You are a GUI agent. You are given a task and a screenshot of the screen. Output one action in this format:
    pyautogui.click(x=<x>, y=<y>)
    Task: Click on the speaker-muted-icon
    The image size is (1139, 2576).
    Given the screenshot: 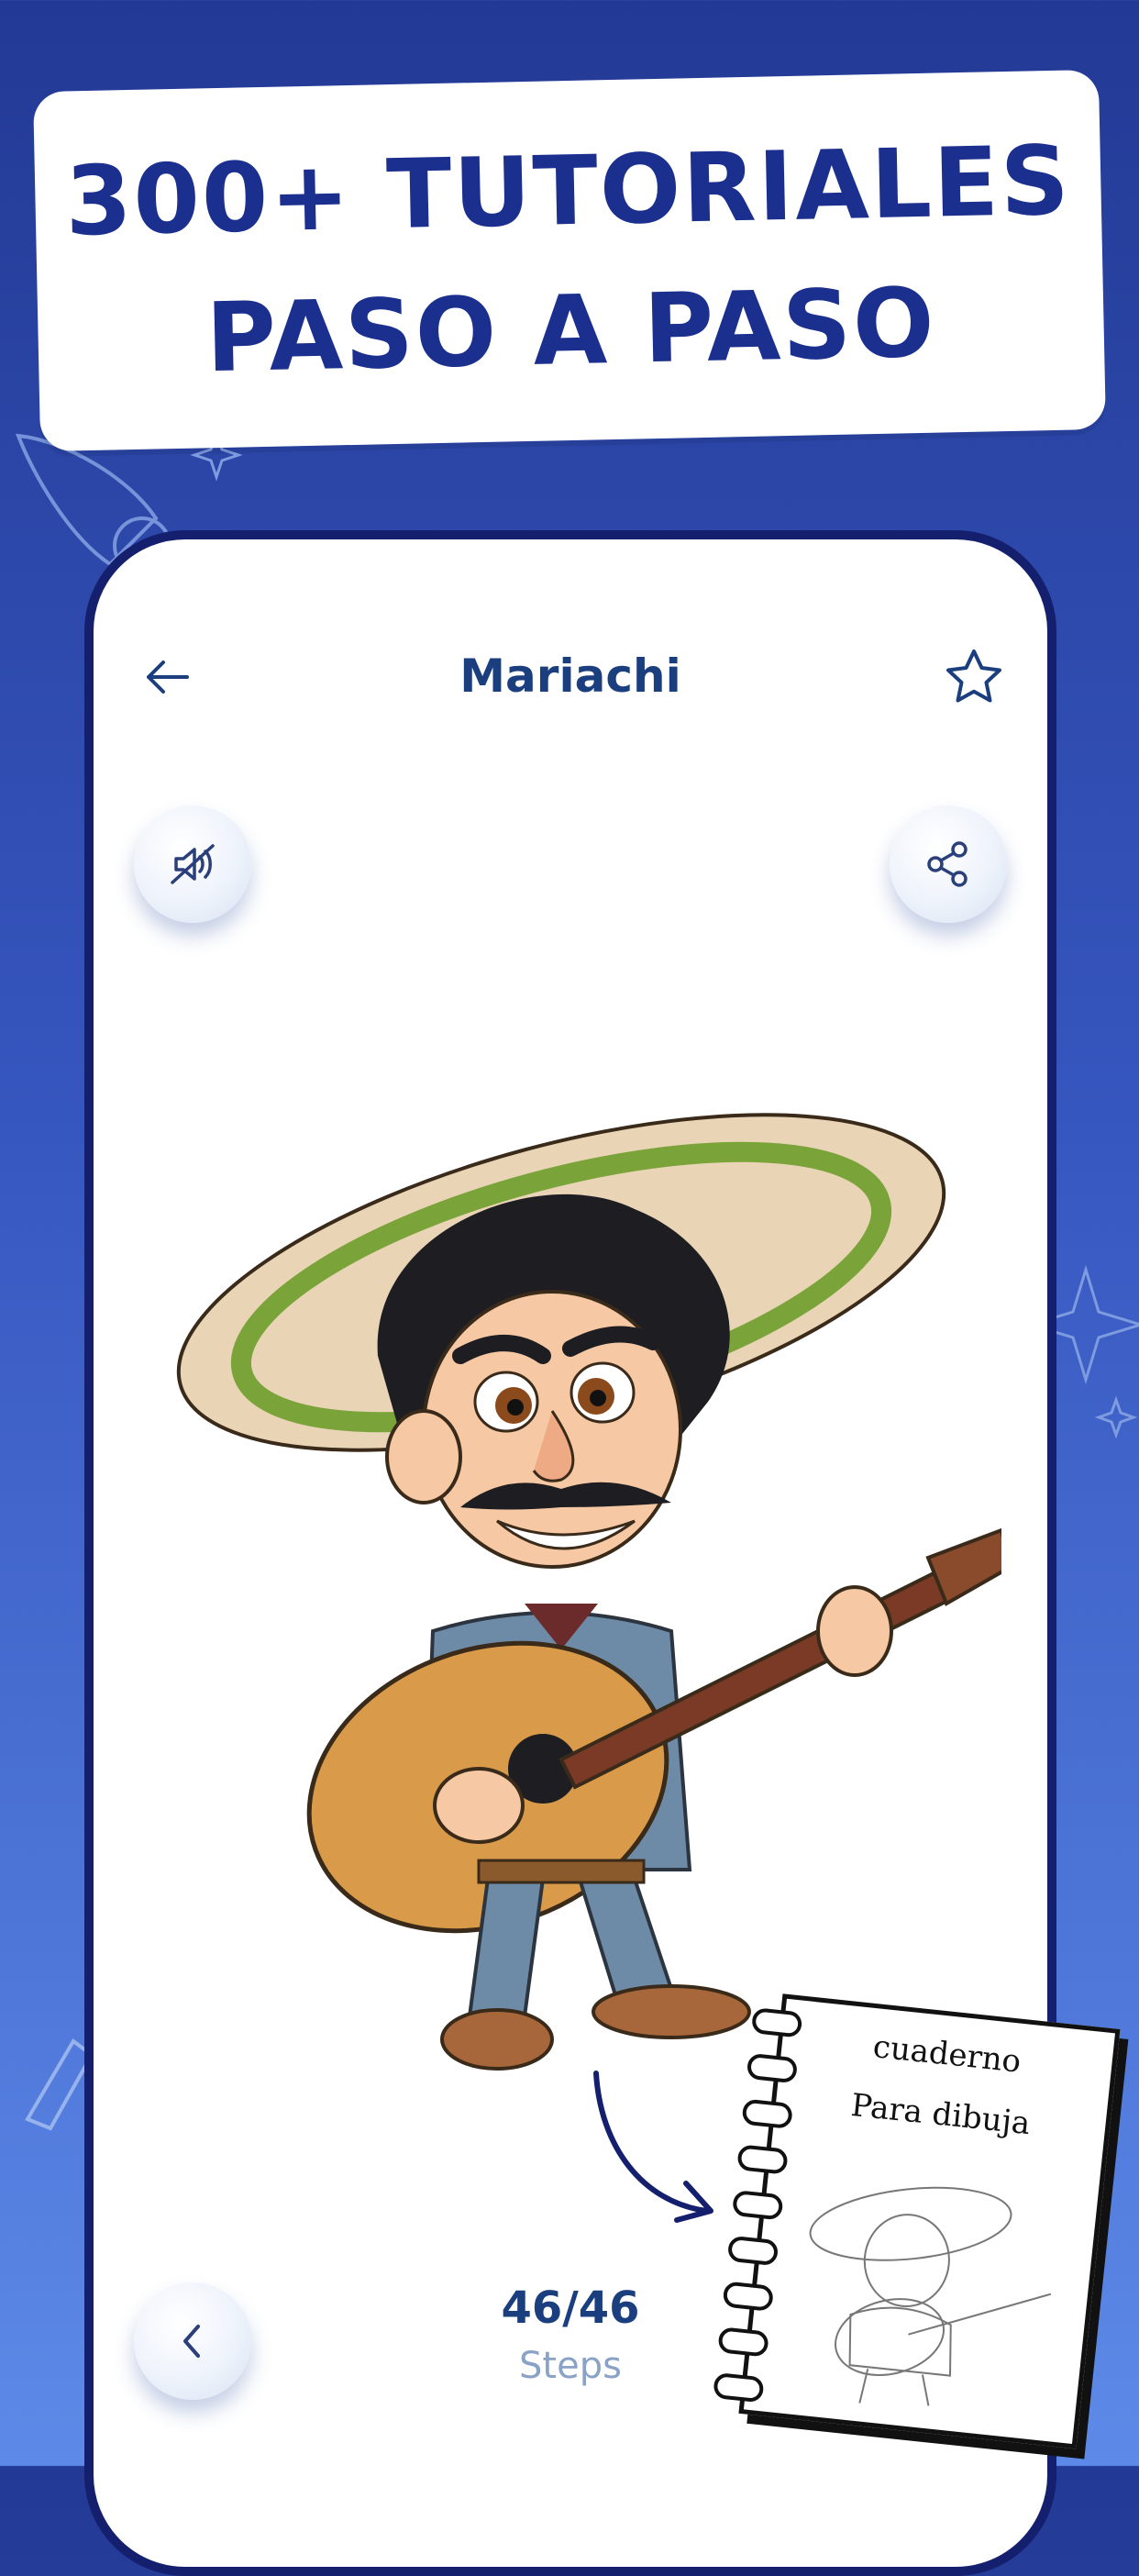 What is the action you would take?
    pyautogui.click(x=193, y=864)
    